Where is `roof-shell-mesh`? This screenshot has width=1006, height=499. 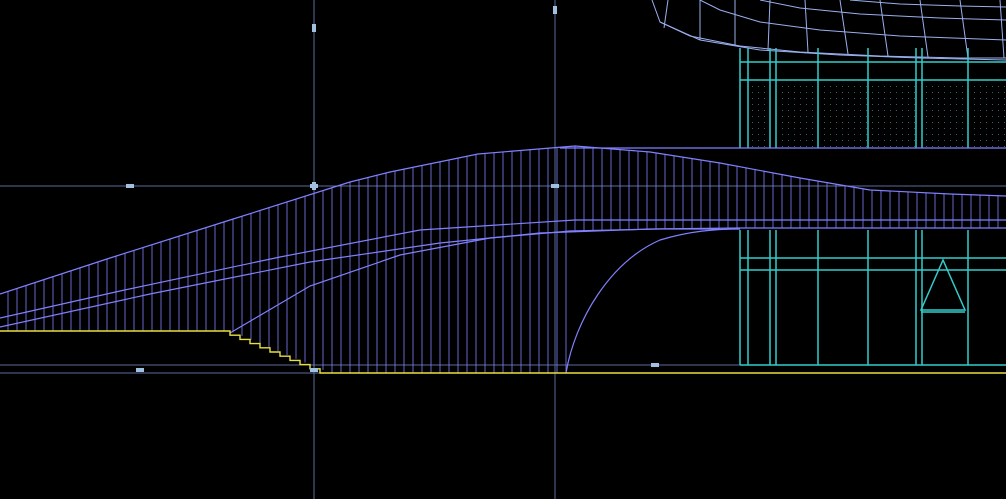 roof-shell-mesh is located at coordinates (828, 30).